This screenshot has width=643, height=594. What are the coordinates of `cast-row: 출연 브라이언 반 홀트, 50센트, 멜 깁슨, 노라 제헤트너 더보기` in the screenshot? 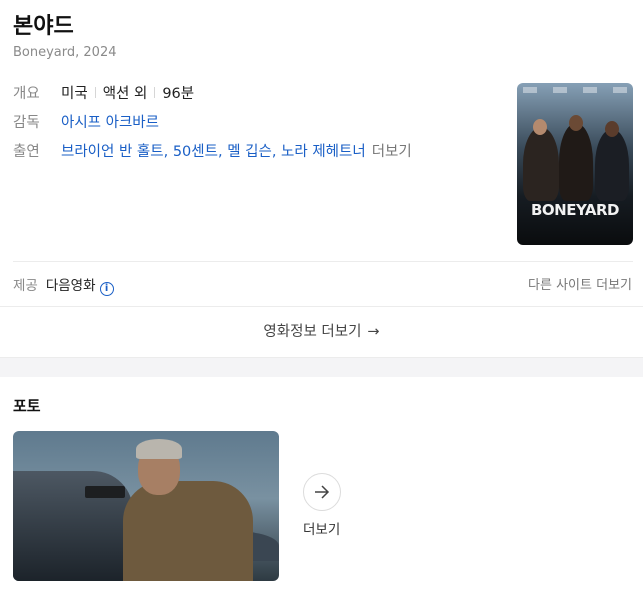 It's located at (212, 152).